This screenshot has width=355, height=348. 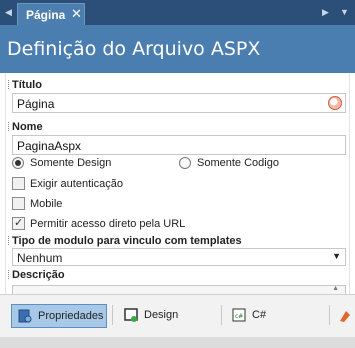 What do you see at coordinates (336, 256) in the screenshot?
I see `chevron-down-icon: ▼` at bounding box center [336, 256].